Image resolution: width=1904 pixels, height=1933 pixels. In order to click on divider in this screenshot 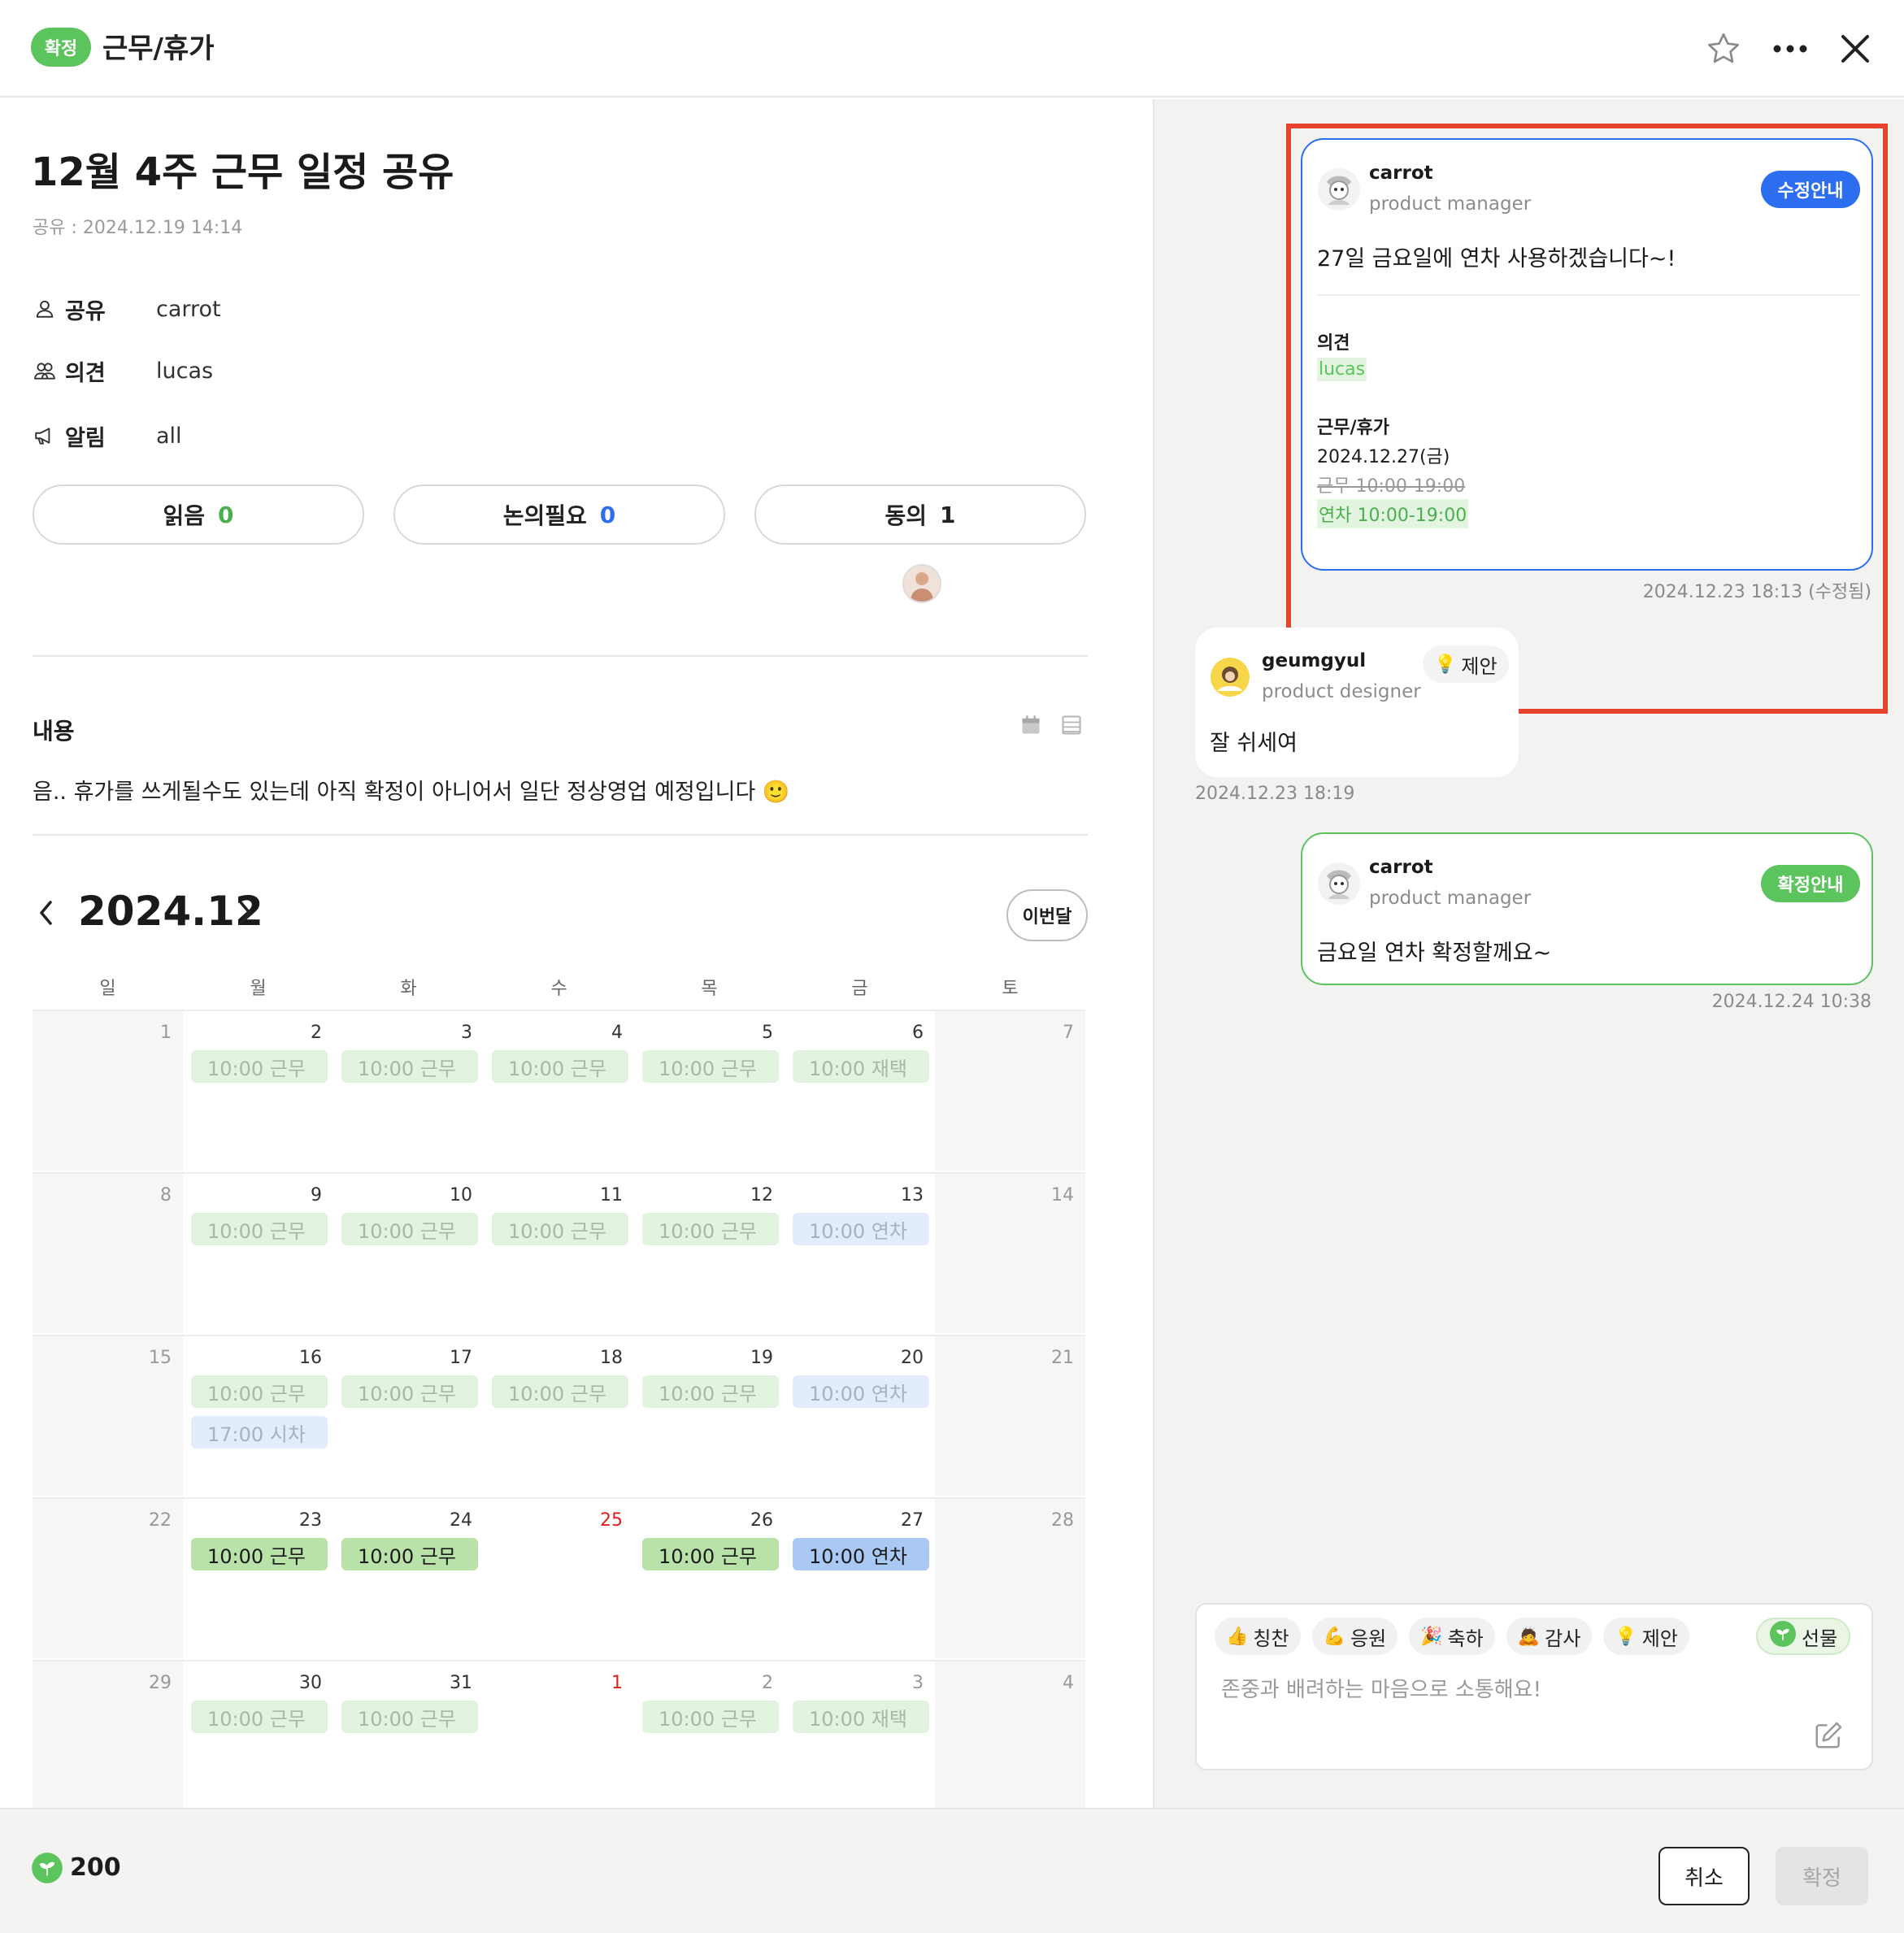, I will do `click(1588, 295)`.